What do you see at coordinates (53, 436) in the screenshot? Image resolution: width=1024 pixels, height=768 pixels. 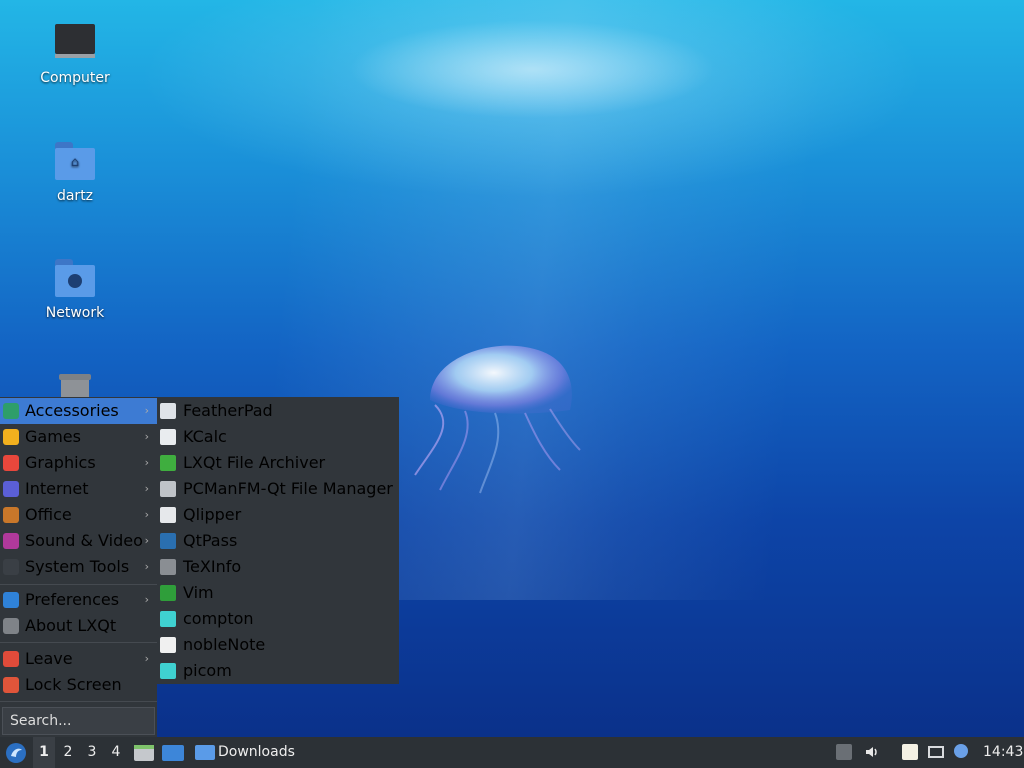 I see `menu-item-label: Games` at bounding box center [53, 436].